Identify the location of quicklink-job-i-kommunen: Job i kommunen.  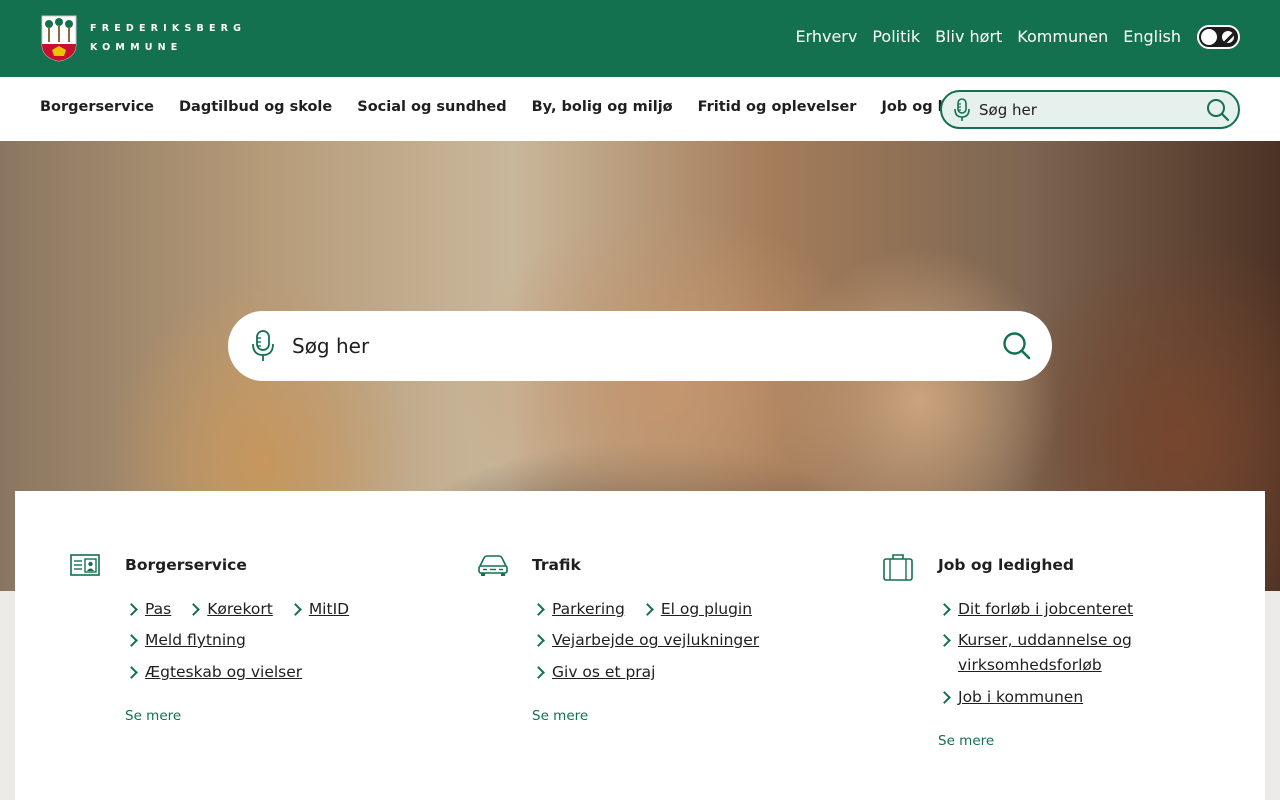
(1010, 697).